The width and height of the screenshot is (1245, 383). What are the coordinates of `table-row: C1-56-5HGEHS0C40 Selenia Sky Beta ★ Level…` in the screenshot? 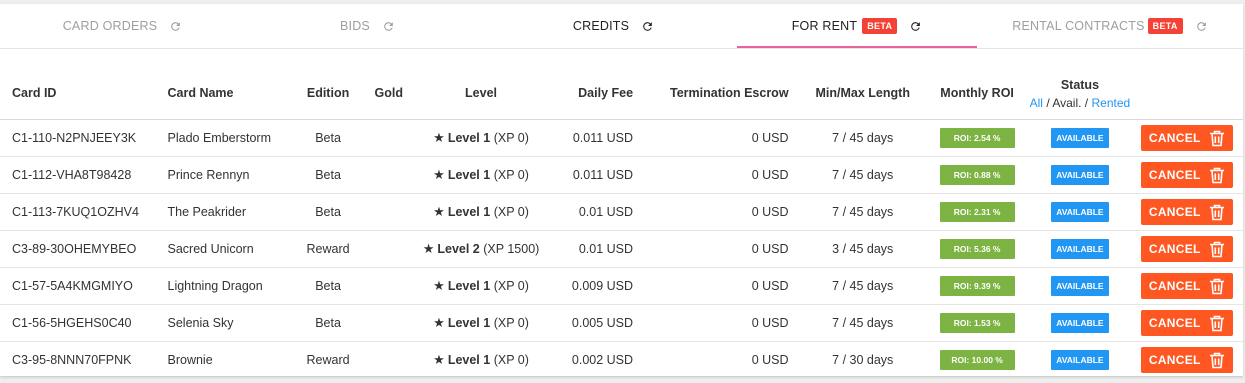 It's located at (621, 323).